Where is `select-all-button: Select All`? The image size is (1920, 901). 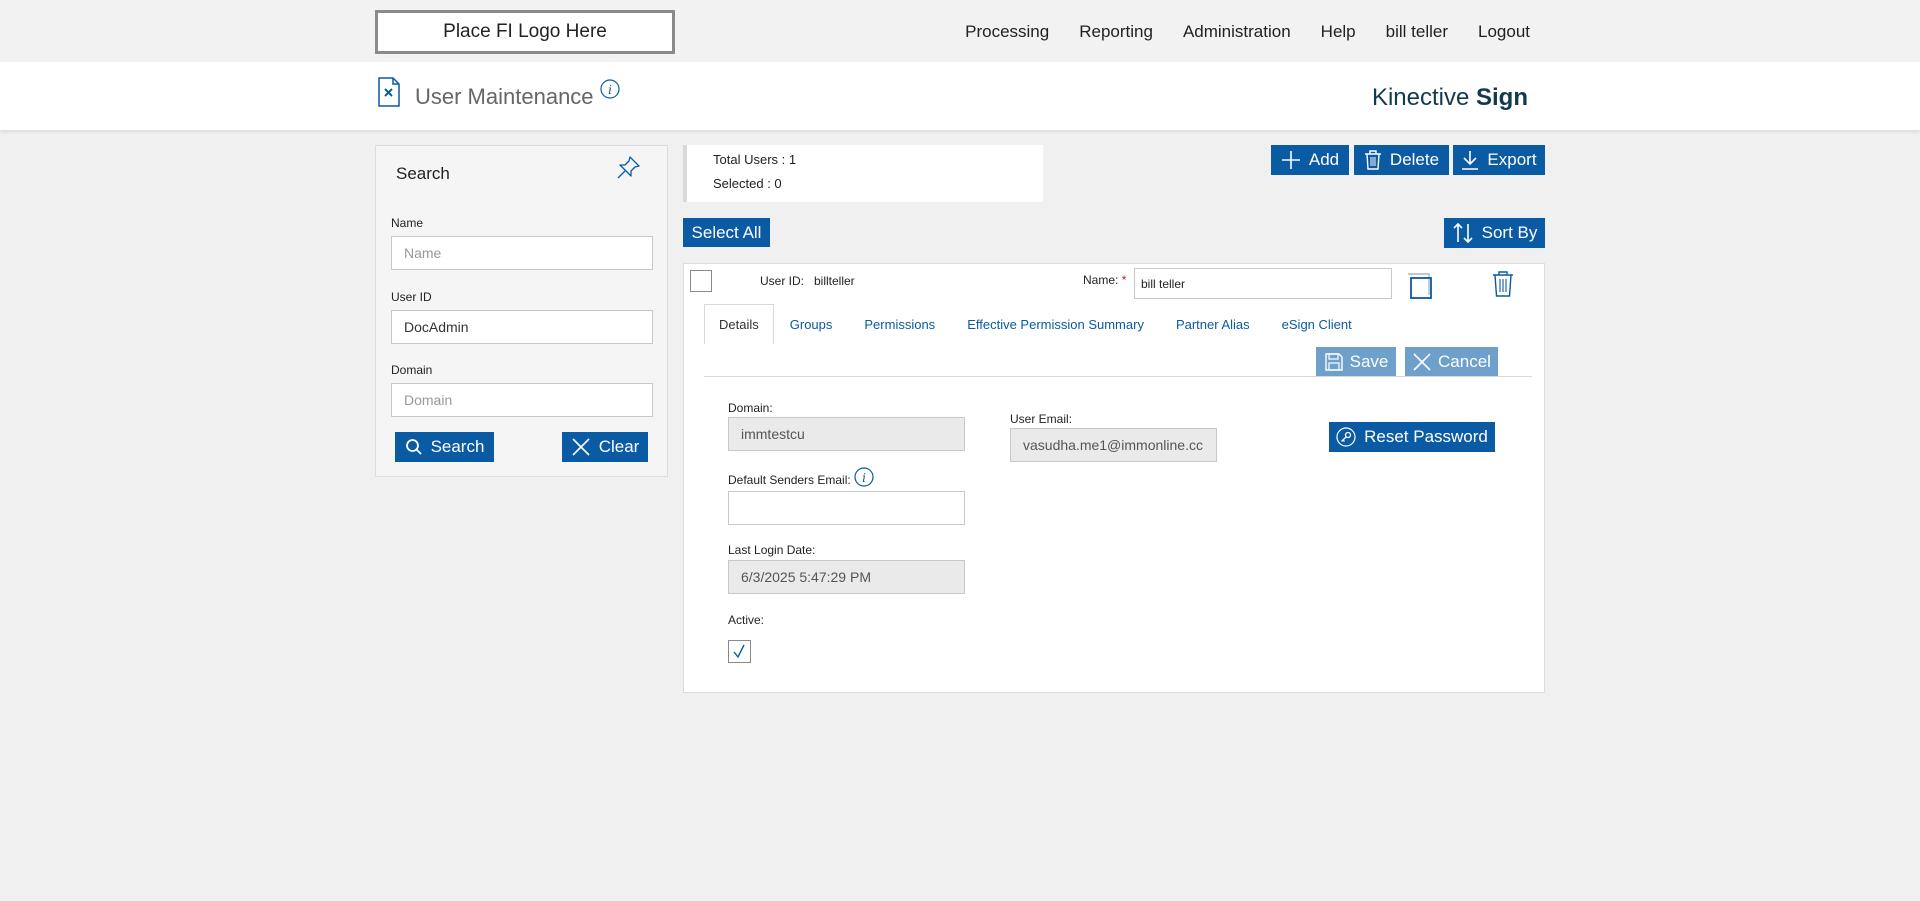 select-all-button: Select All is located at coordinates (726, 232).